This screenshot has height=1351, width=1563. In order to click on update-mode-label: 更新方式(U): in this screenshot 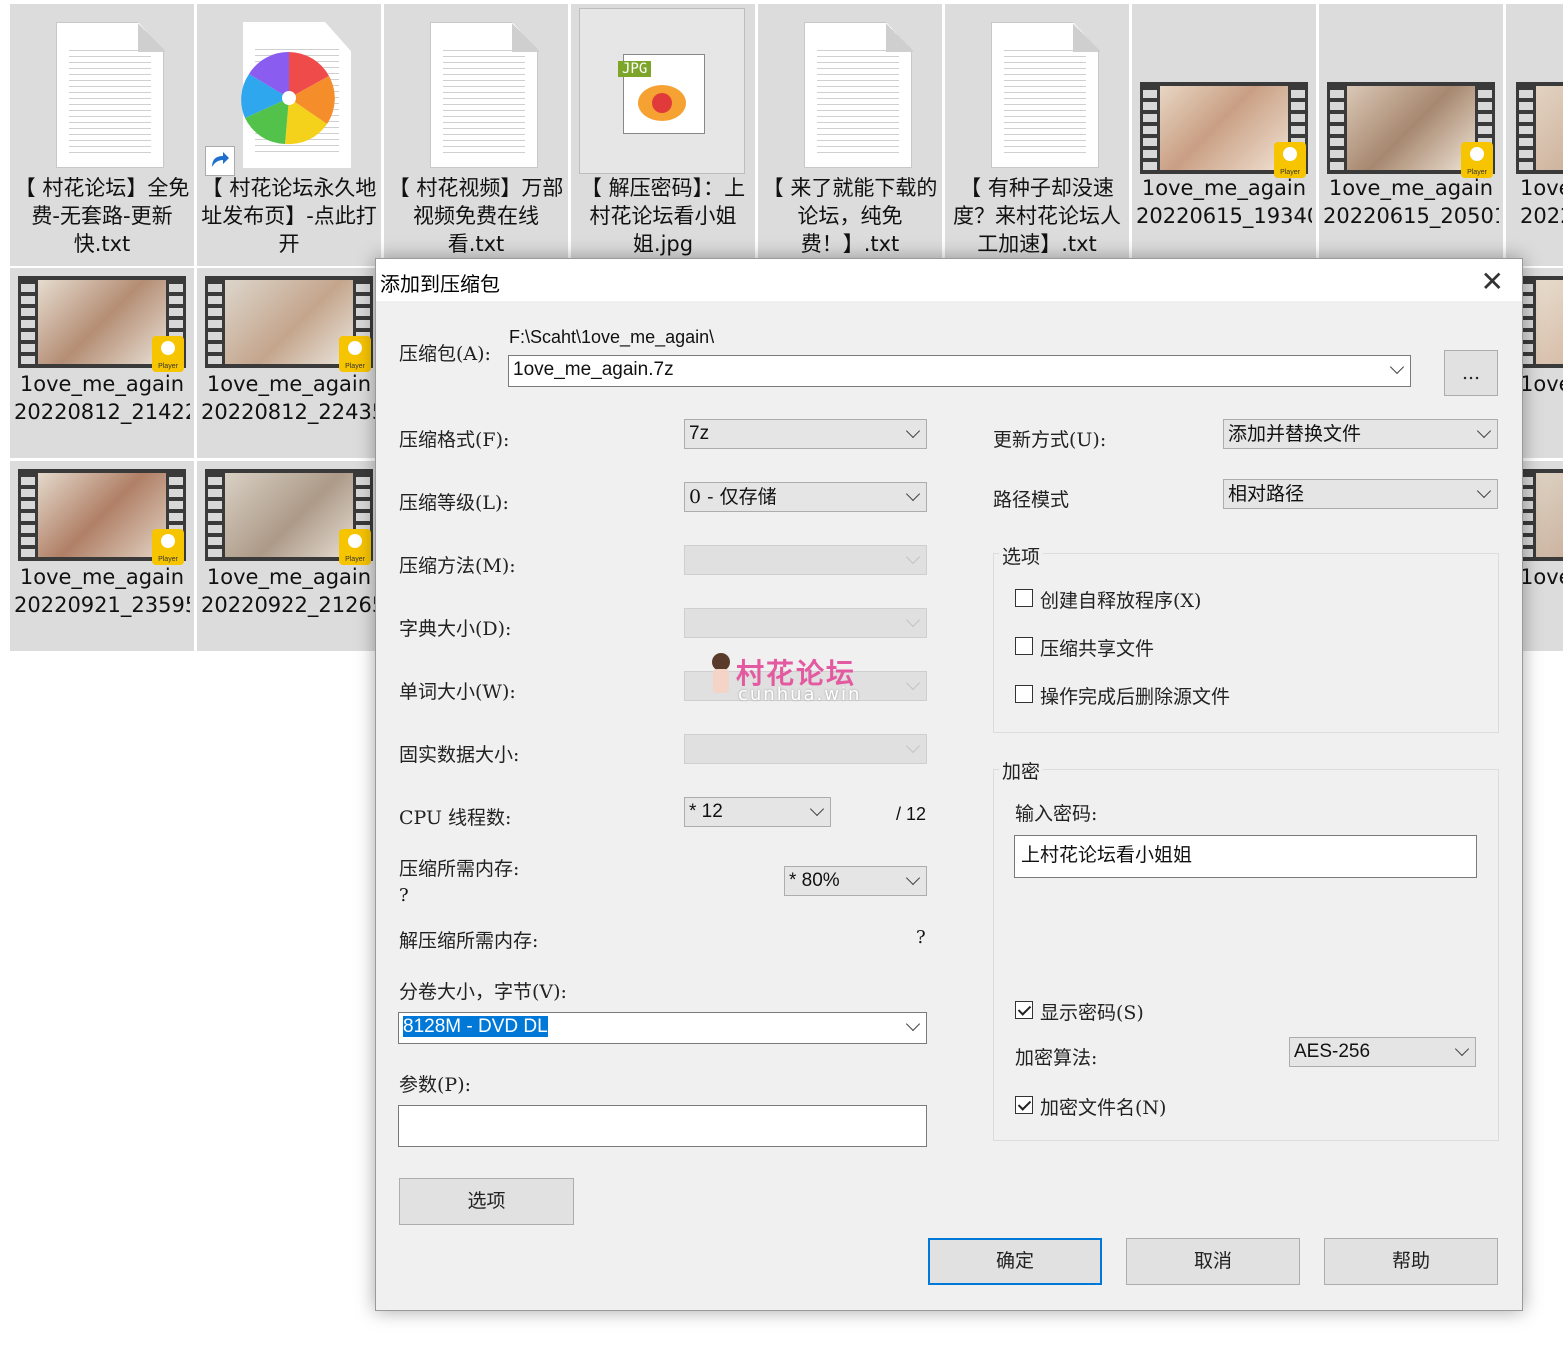, I will do `click(1050, 440)`.